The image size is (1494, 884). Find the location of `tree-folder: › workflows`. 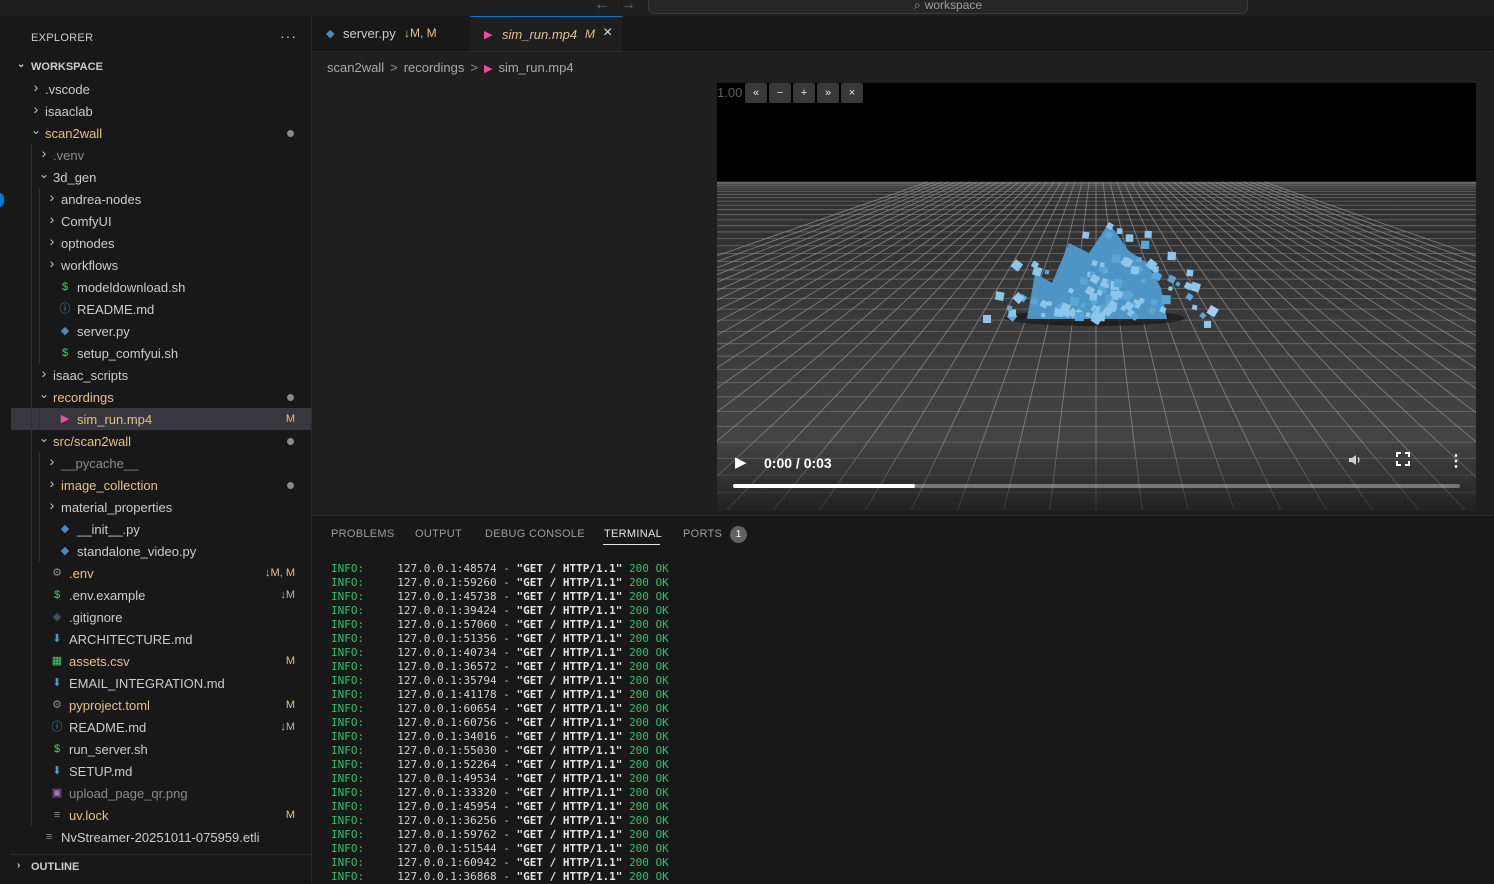

tree-folder: › workflows is located at coordinates (161, 265).